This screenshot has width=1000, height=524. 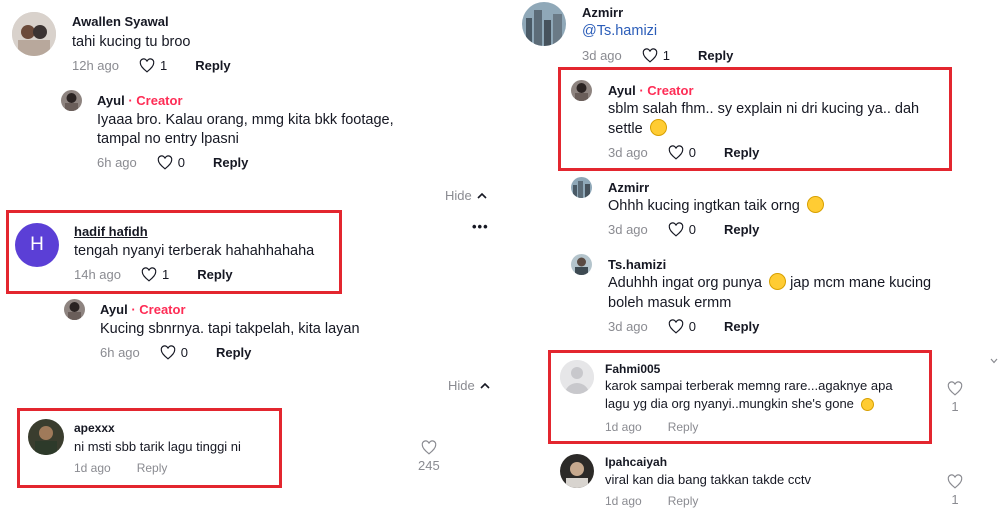 I want to click on username: apexxx, so click(x=94, y=428).